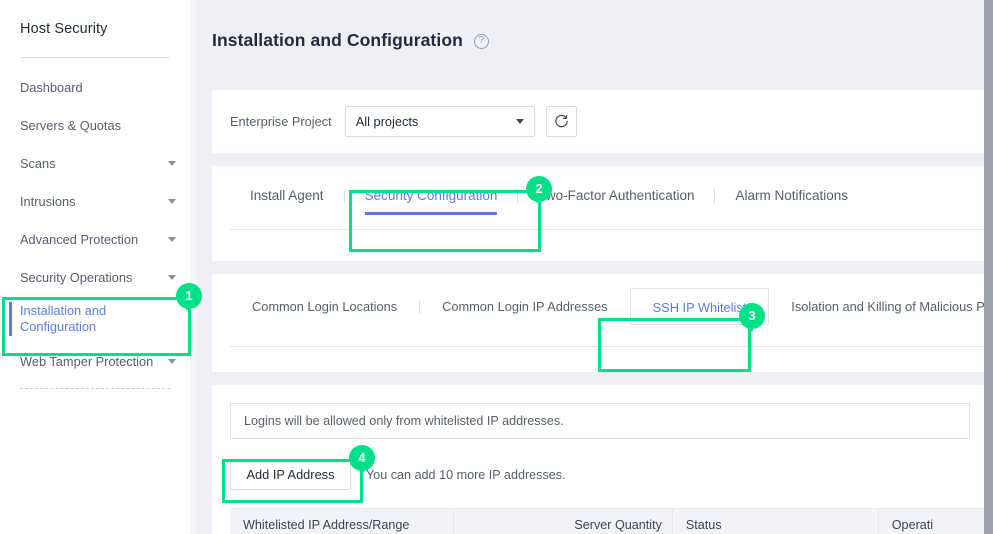 This screenshot has height=534, width=993. I want to click on sidebar-title: Host Security, so click(64, 29).